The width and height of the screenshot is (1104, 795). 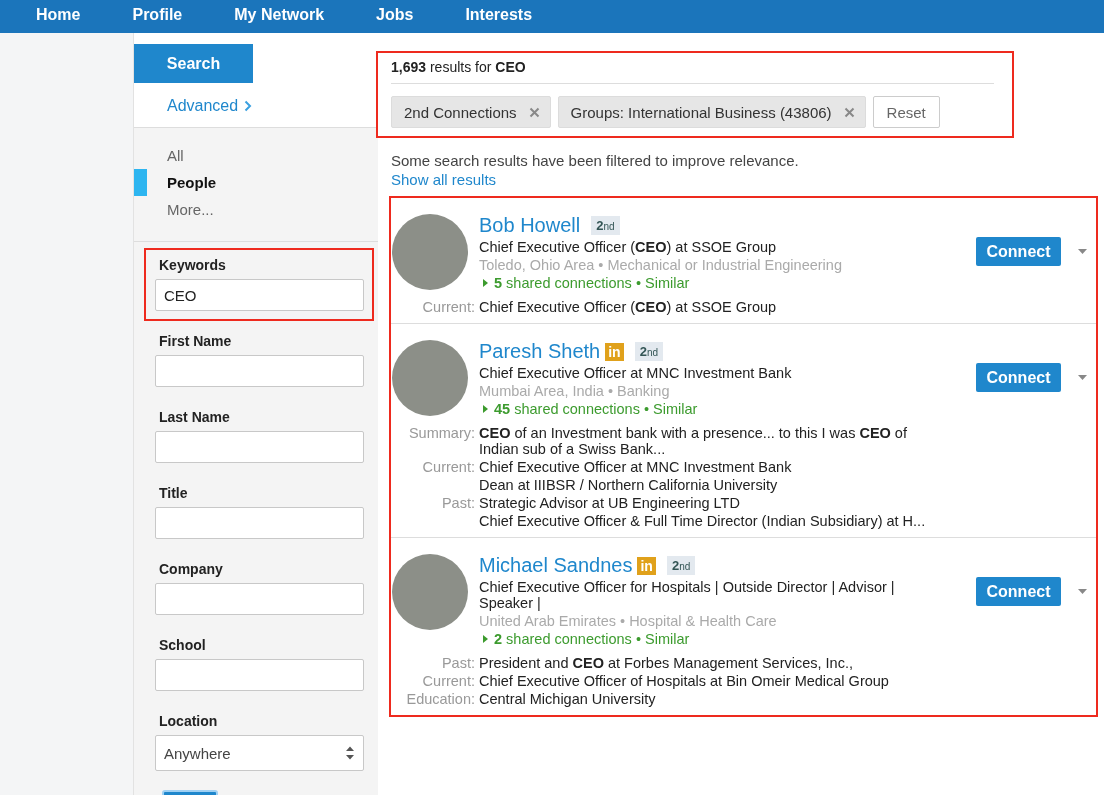 I want to click on advanced-link: Advanced, so click(x=203, y=106).